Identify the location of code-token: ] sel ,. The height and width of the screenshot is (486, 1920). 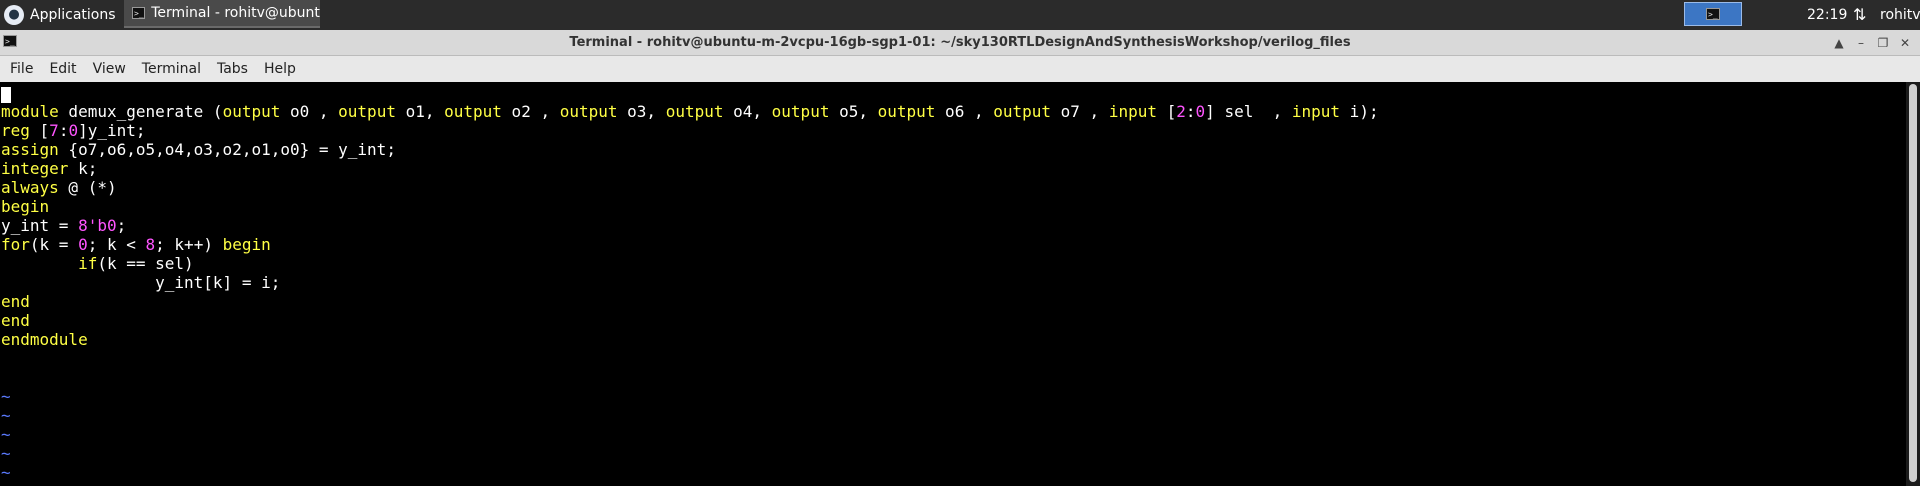
(1248, 111).